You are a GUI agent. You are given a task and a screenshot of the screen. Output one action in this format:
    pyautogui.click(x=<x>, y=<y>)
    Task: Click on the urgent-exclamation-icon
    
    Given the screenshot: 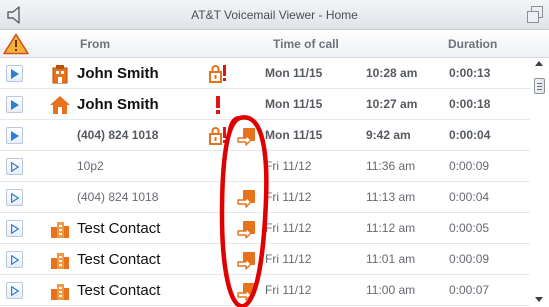 What is the action you would take?
    pyautogui.click(x=218, y=105)
    